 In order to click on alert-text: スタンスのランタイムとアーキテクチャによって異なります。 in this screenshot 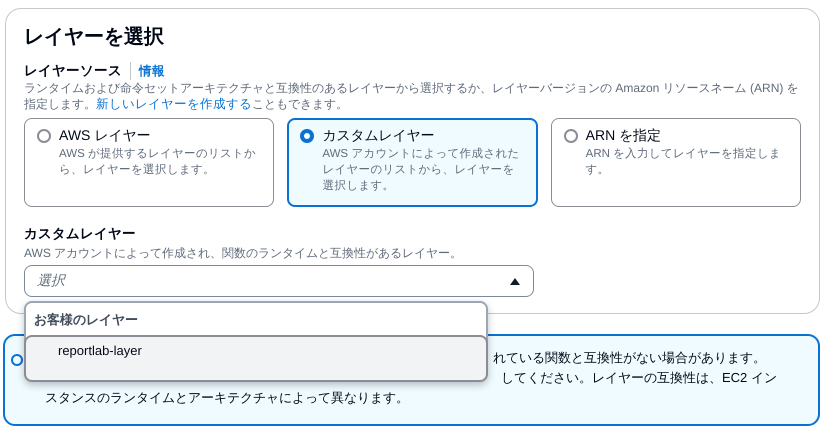, I will do `click(227, 398)`.